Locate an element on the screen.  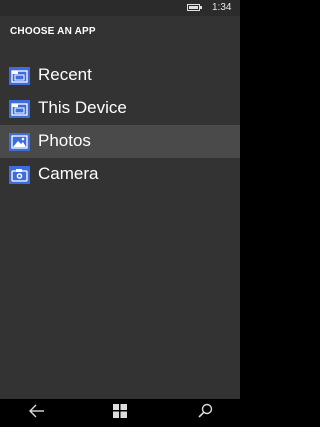
battery-icon is located at coordinates (194, 7).